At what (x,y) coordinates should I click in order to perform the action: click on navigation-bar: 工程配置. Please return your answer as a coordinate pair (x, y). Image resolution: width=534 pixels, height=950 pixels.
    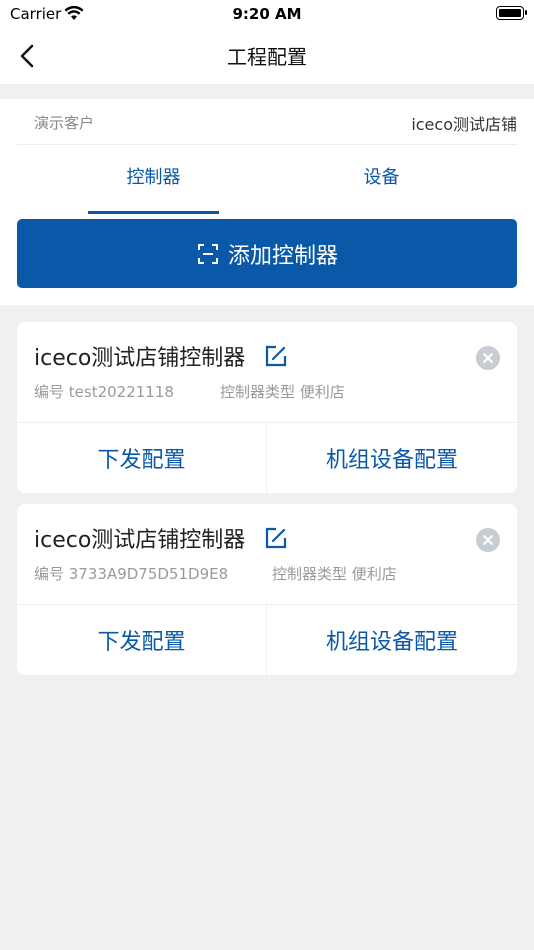
    Looking at the image, I should click on (267, 56).